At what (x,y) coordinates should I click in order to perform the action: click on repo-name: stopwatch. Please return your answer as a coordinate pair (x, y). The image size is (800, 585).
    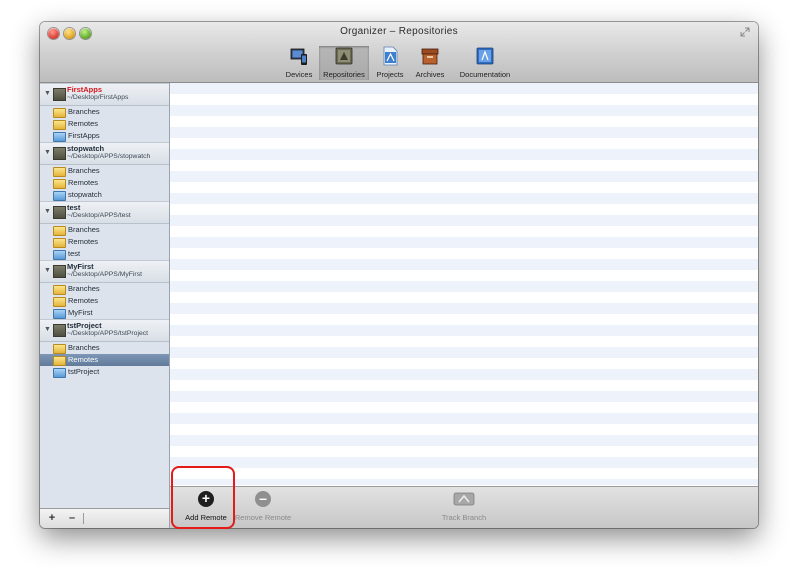
    Looking at the image, I should click on (86, 148).